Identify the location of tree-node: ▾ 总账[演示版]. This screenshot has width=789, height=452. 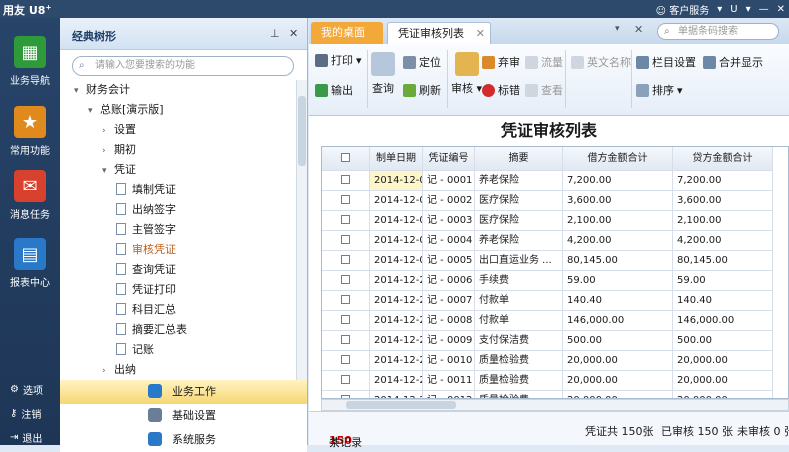
(126, 110).